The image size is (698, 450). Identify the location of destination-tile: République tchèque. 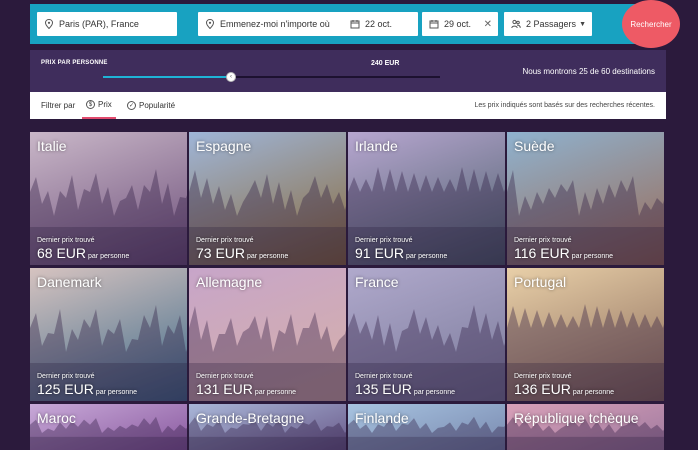
(585, 427).